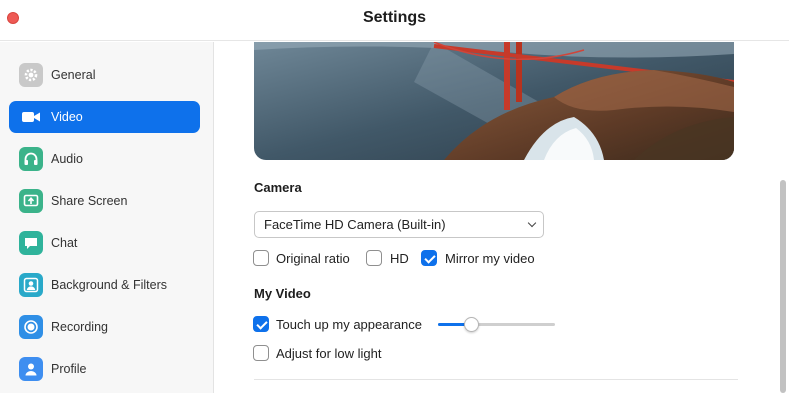  What do you see at coordinates (783, 286) in the screenshot?
I see `vertical-scrollbar` at bounding box center [783, 286].